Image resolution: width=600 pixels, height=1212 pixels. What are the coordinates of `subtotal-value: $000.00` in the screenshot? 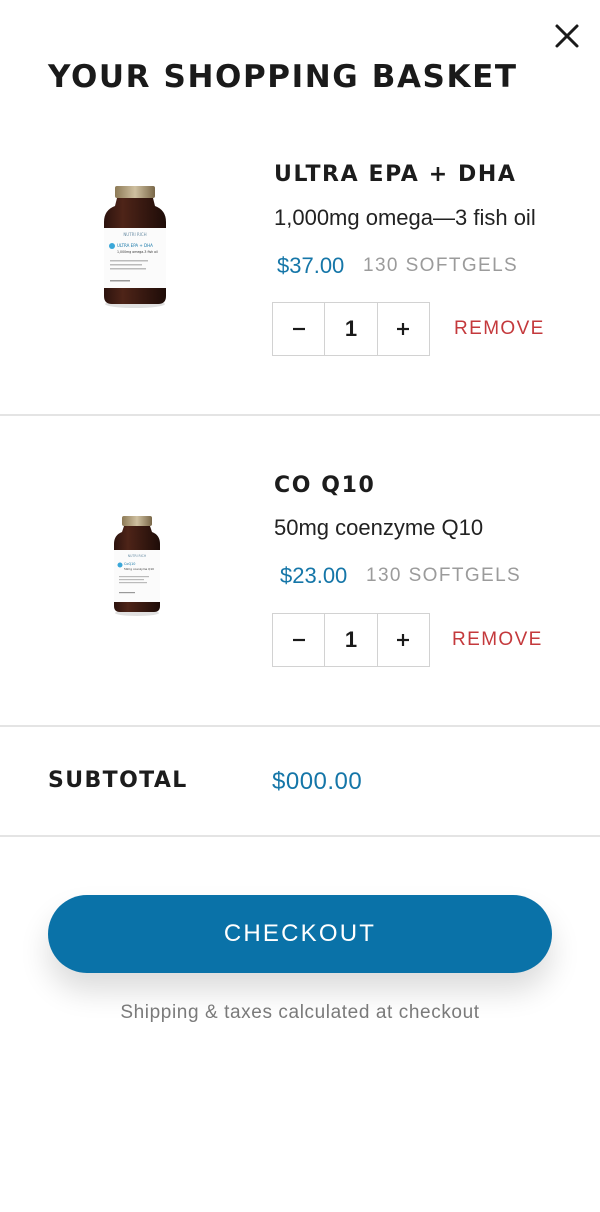 It's located at (317, 781).